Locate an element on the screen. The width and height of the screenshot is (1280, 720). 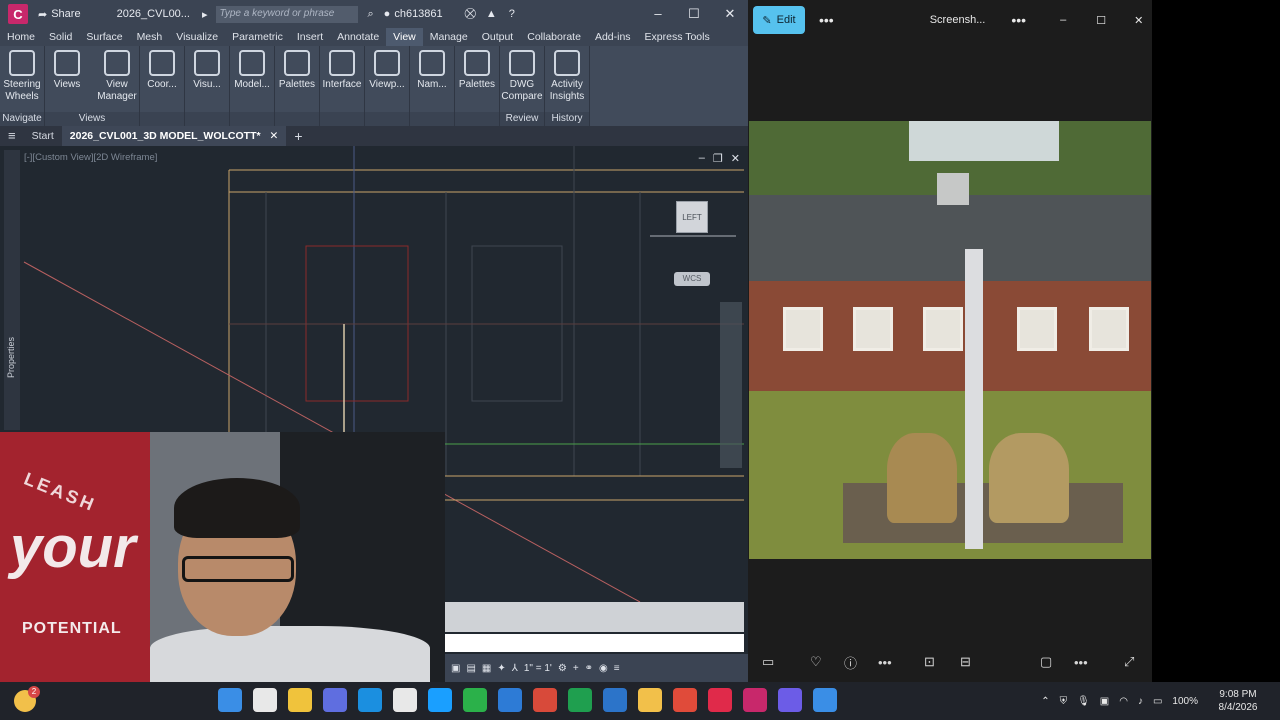
tab-add-ins: Add-ins is located at coordinates (613, 37).